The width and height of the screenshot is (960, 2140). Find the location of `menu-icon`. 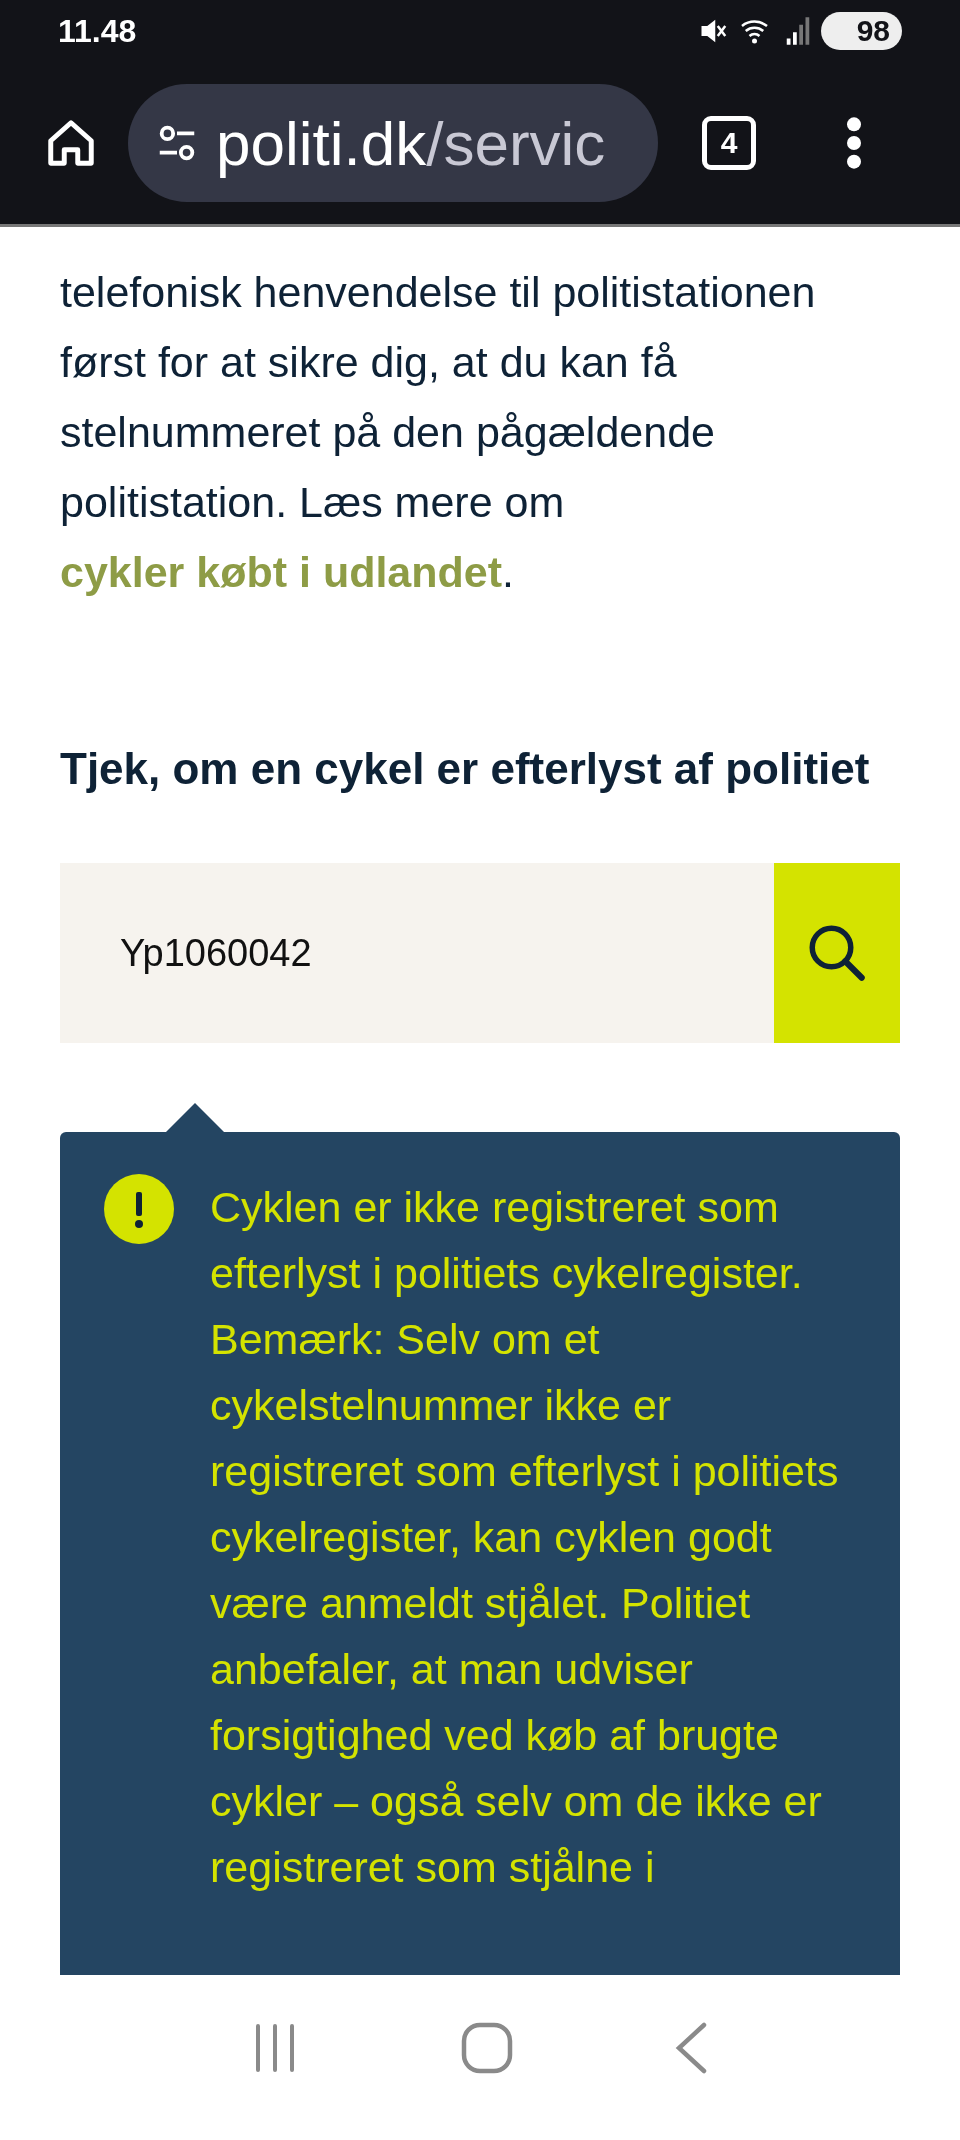

menu-icon is located at coordinates (854, 143).